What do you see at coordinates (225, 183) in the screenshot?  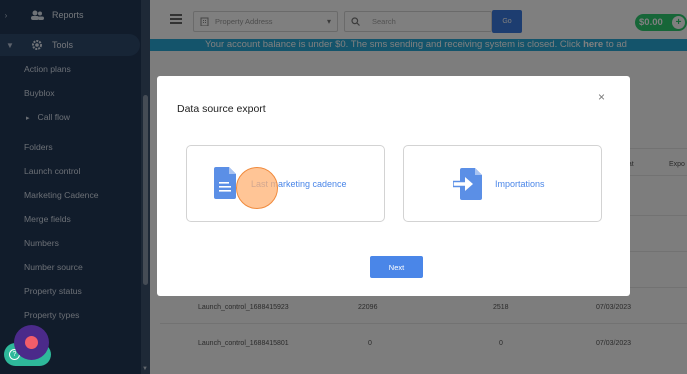 I see `document-icon` at bounding box center [225, 183].